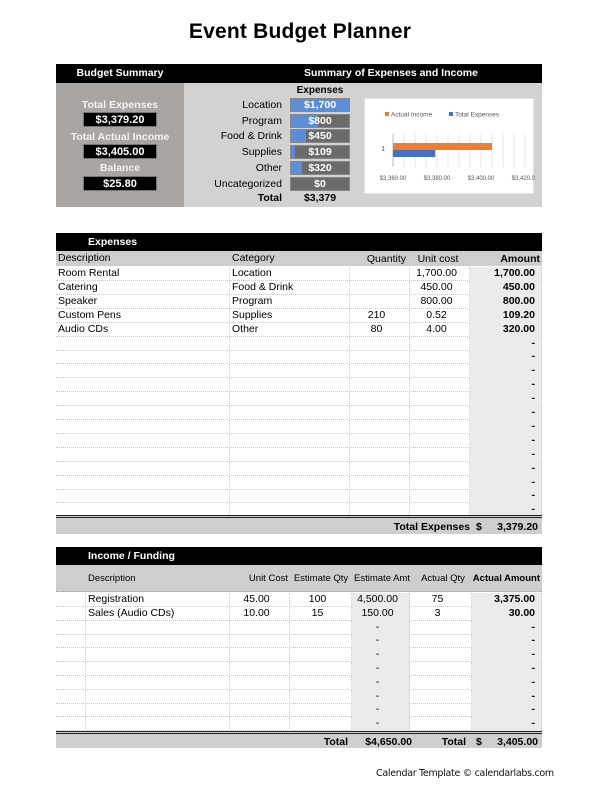 The width and height of the screenshot is (600, 790). I want to click on cell-description: Catering, so click(143, 287).